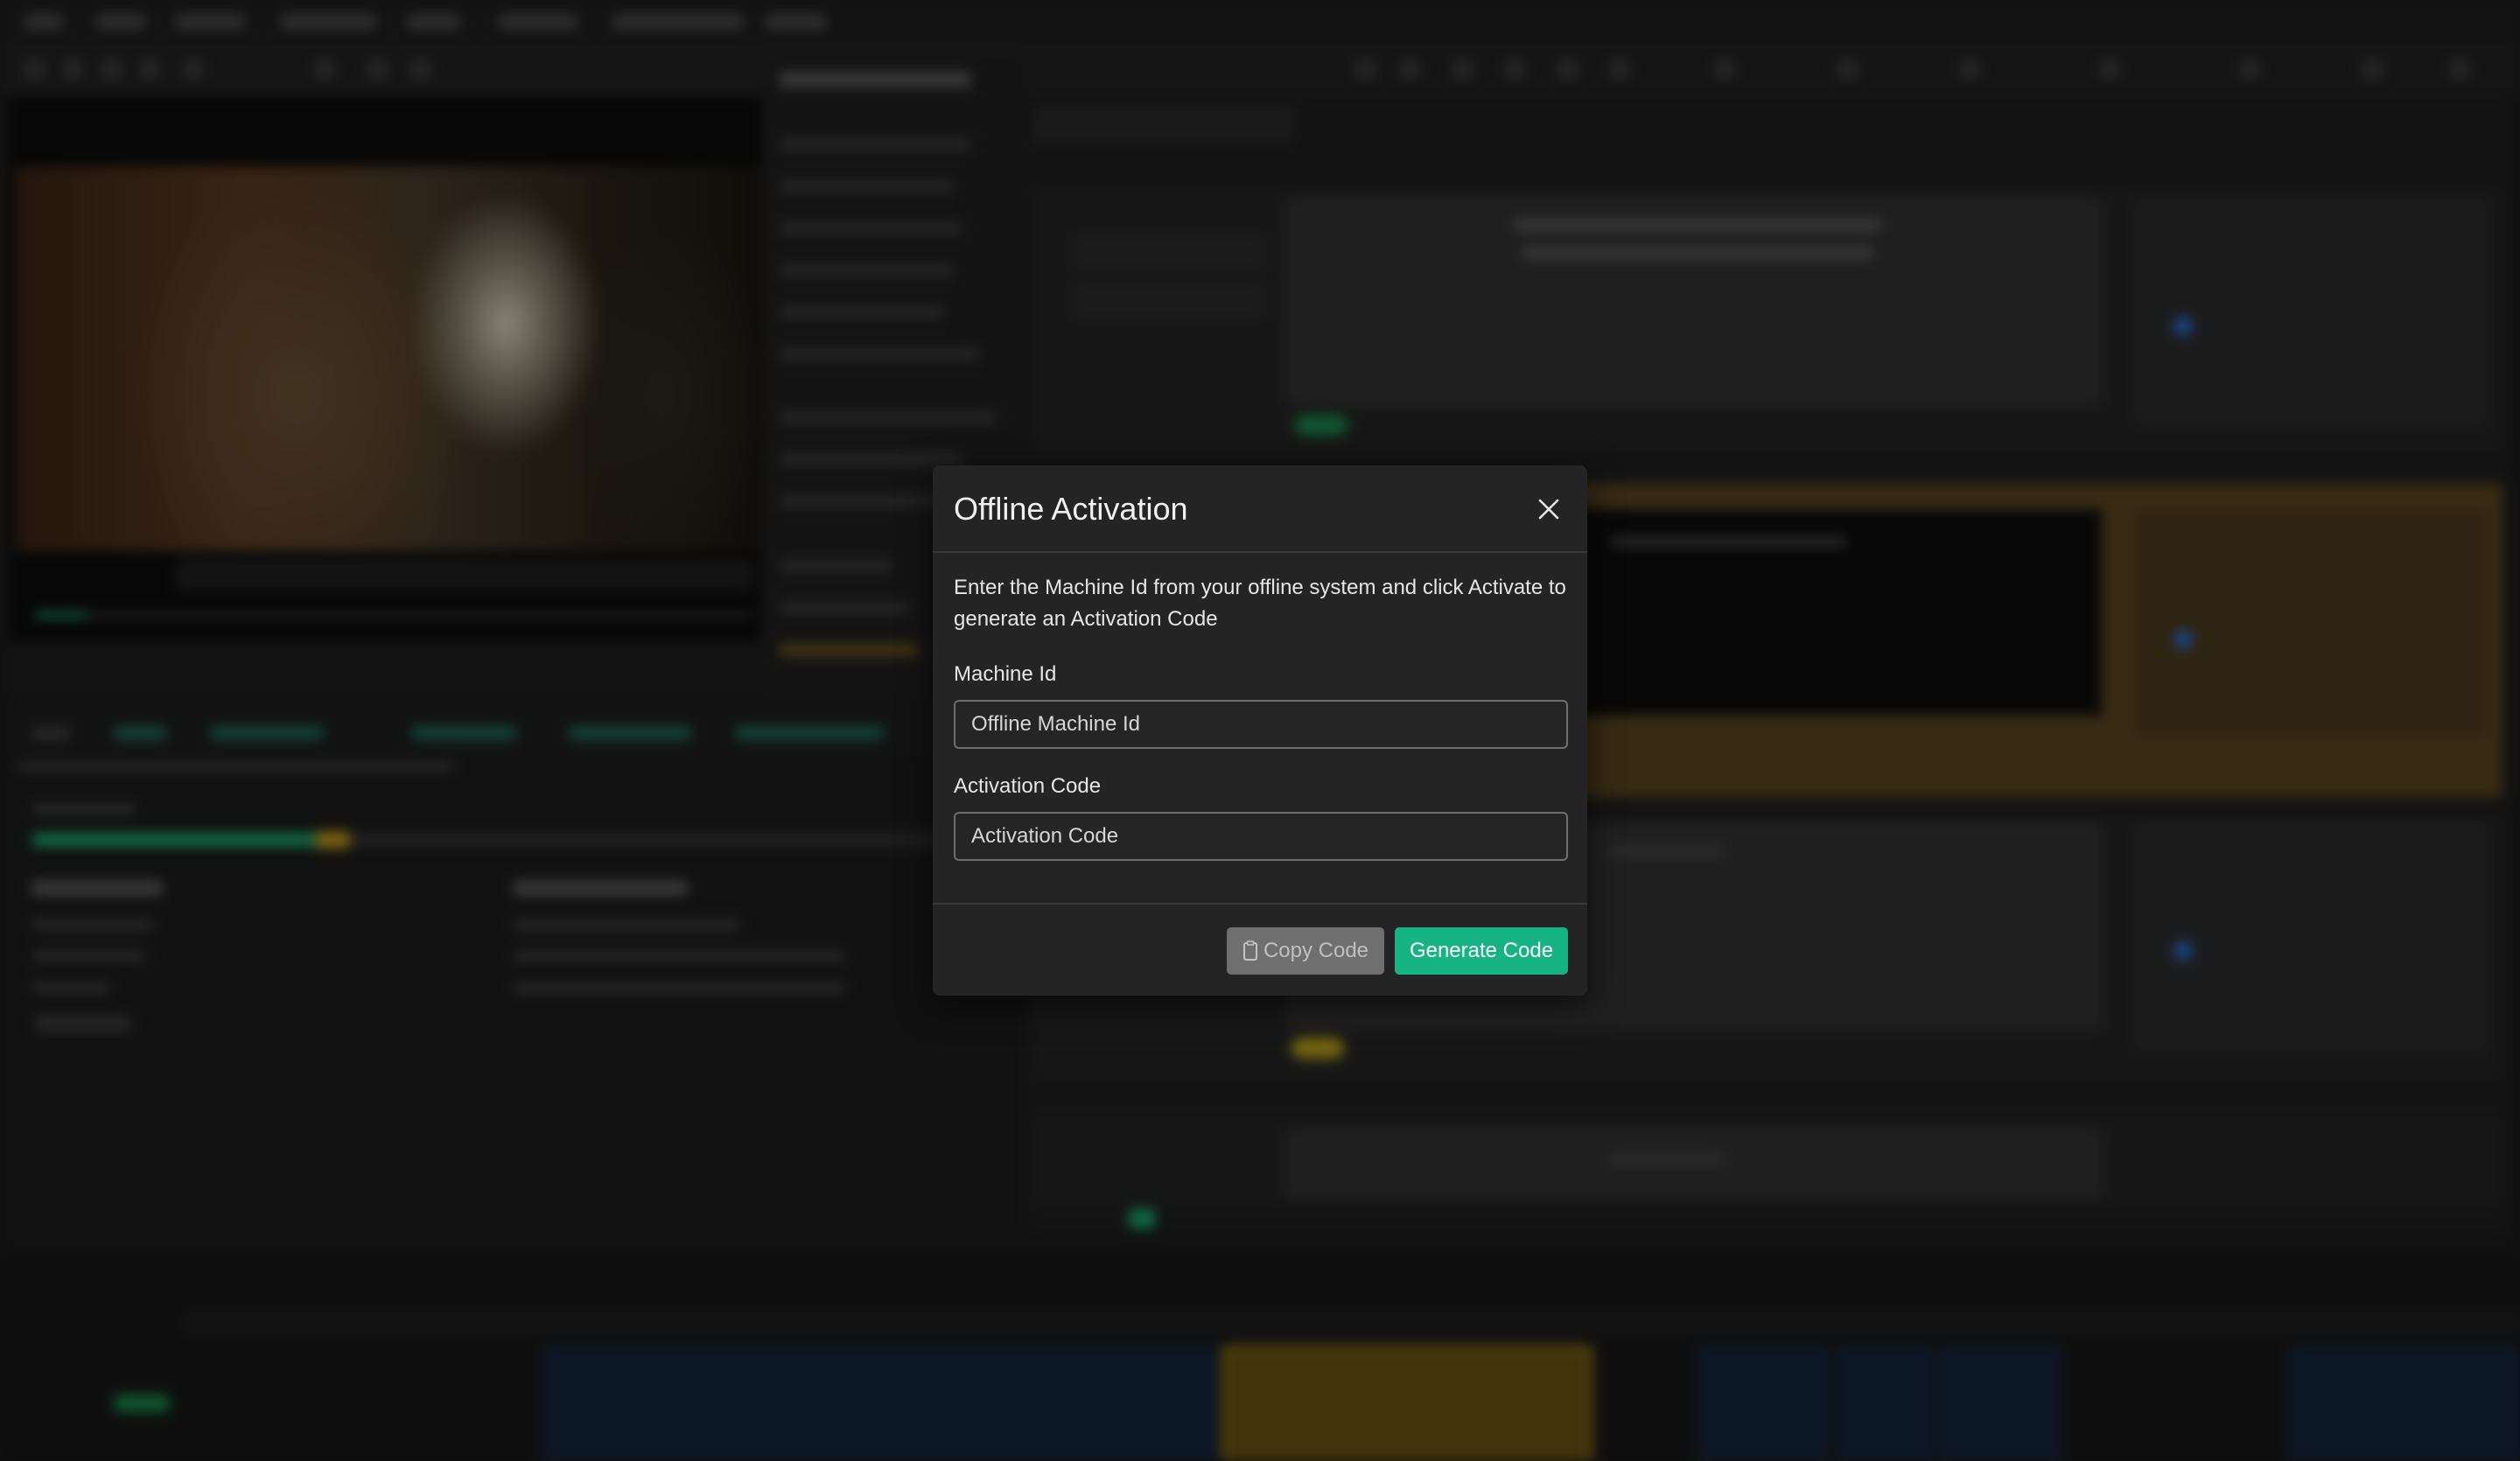 The image size is (2520, 1461). Describe the element at coordinates (1028, 786) in the screenshot. I see `activation-code-label: Activation Code` at that location.